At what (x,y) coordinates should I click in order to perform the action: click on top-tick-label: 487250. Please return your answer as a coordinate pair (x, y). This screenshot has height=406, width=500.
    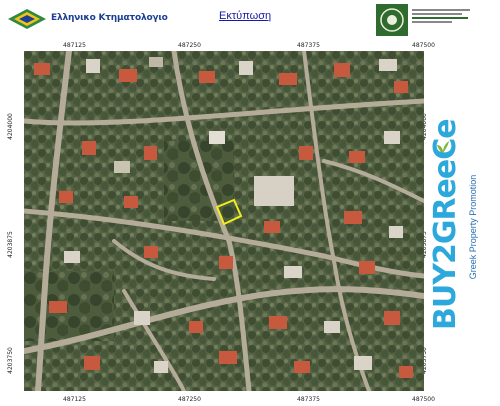
    Looking at the image, I should click on (189, 45).